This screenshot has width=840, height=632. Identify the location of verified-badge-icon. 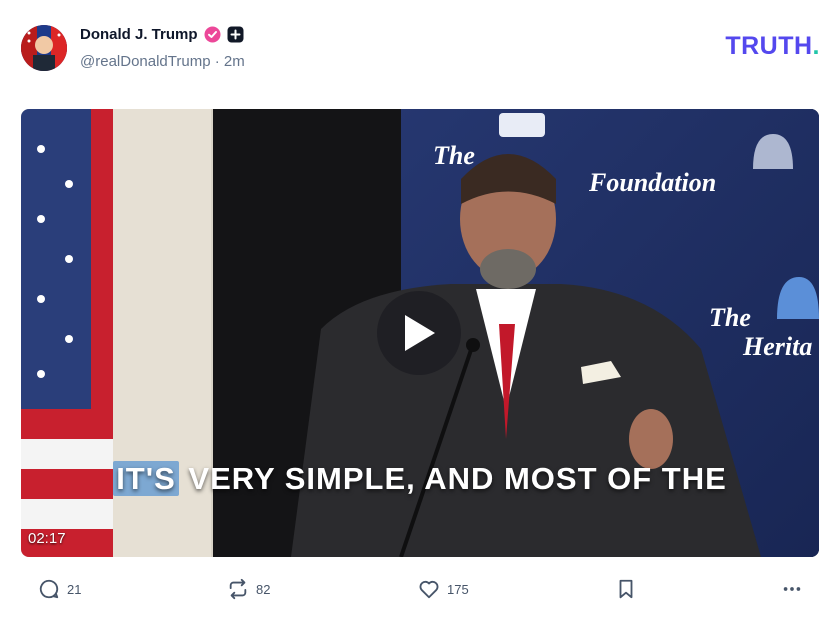
(212, 34).